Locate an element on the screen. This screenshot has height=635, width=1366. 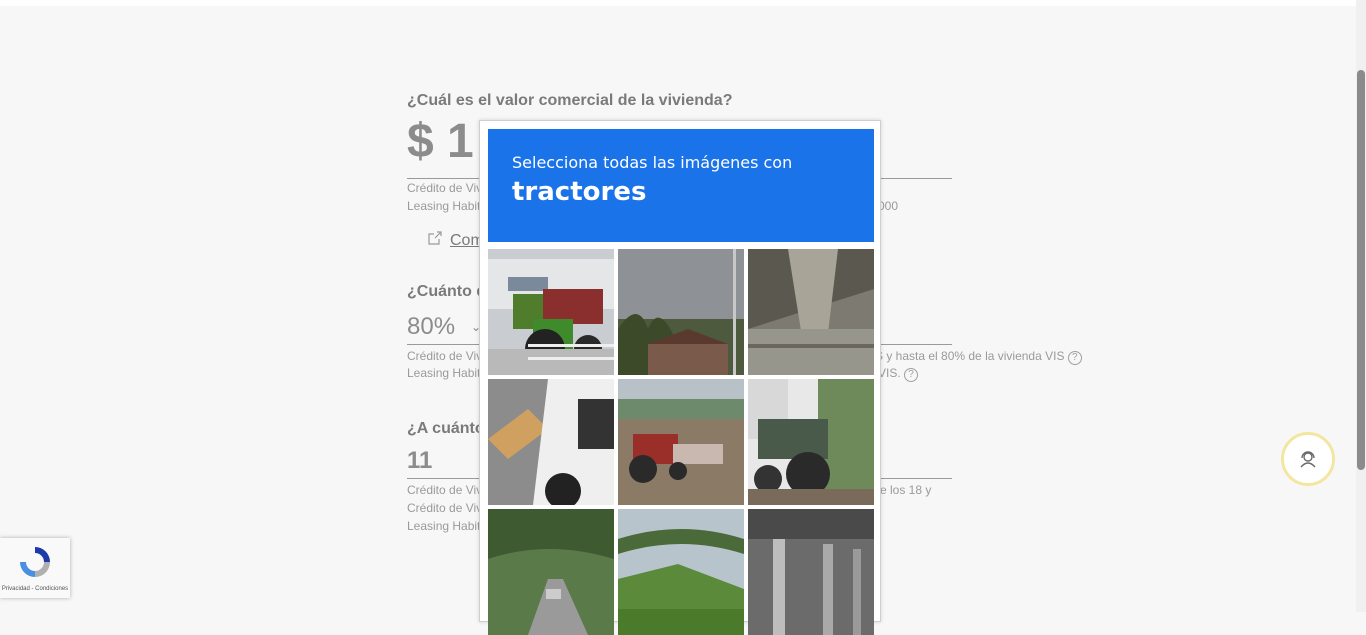
note-line: 000 is located at coordinates (888, 206).